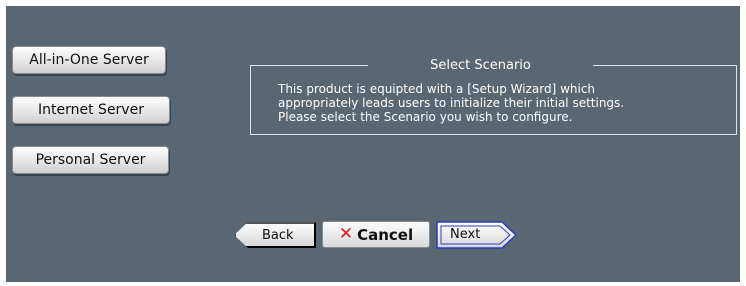  I want to click on back-button: Back, so click(275, 235).